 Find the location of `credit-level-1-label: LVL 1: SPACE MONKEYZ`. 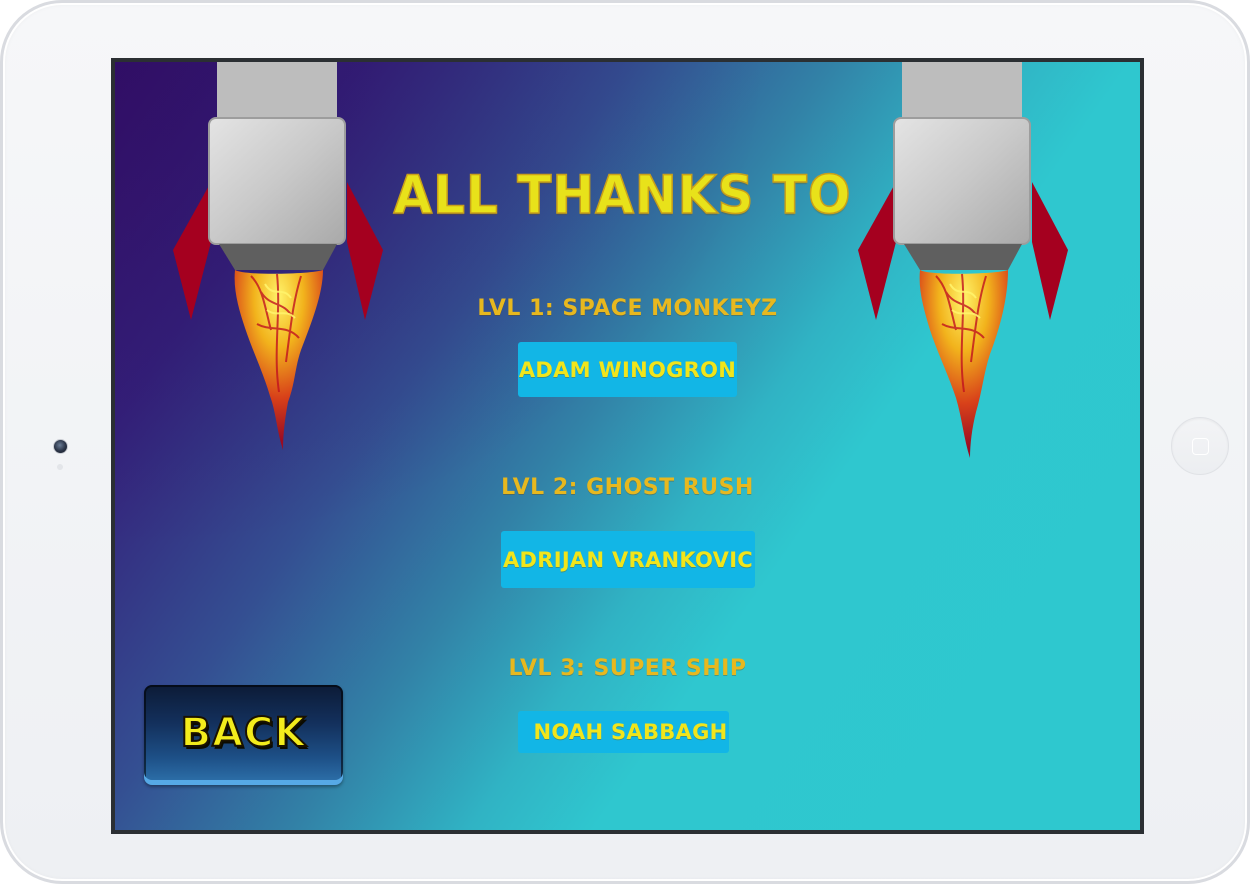

credit-level-1-label: LVL 1: SPACE MONKEYZ is located at coordinates (627, 308).